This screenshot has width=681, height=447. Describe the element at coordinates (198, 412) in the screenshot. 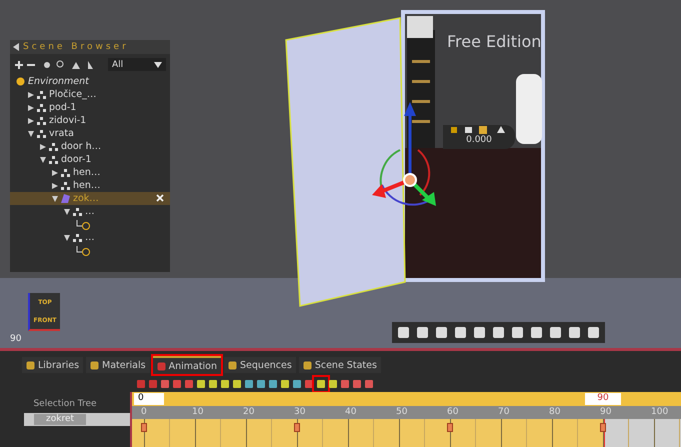

I see `ruler-label: 10` at that location.